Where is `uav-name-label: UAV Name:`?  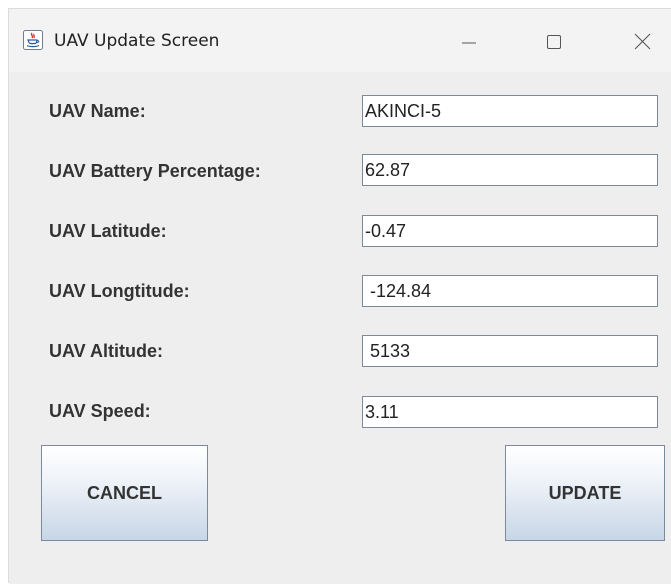
uav-name-label: UAV Name: is located at coordinates (97, 111).